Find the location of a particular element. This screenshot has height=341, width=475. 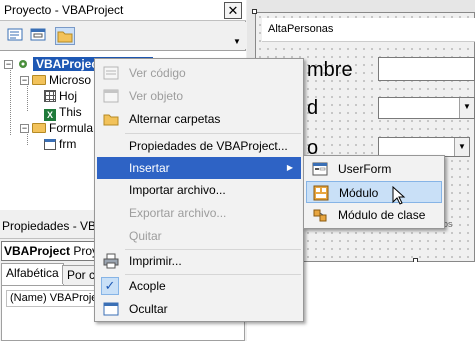

menu-item-label: Ver código is located at coordinates (157, 73).